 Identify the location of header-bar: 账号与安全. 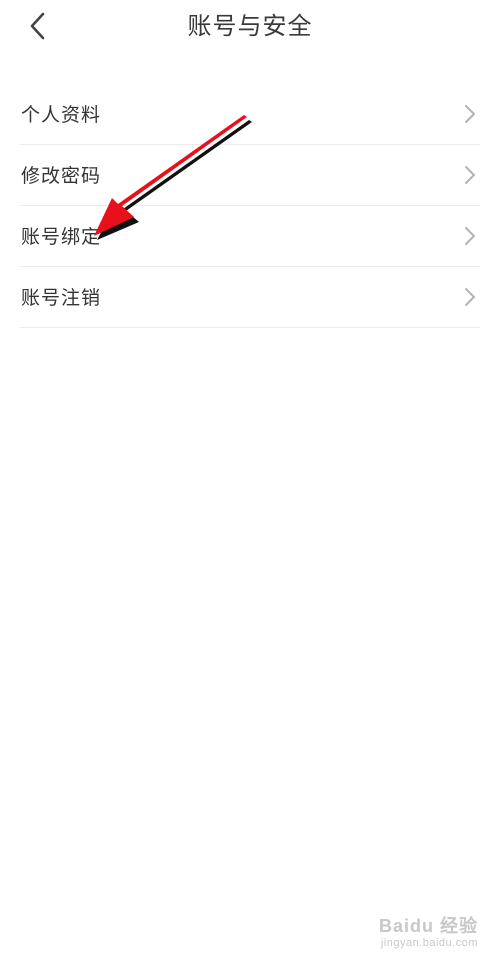
(250, 28).